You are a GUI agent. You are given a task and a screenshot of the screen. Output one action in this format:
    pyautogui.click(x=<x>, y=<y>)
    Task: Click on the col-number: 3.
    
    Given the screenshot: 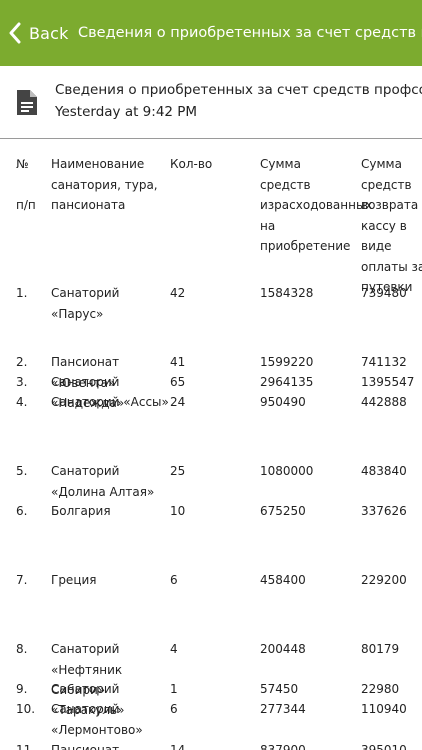 What is the action you would take?
    pyautogui.click(x=22, y=382)
    